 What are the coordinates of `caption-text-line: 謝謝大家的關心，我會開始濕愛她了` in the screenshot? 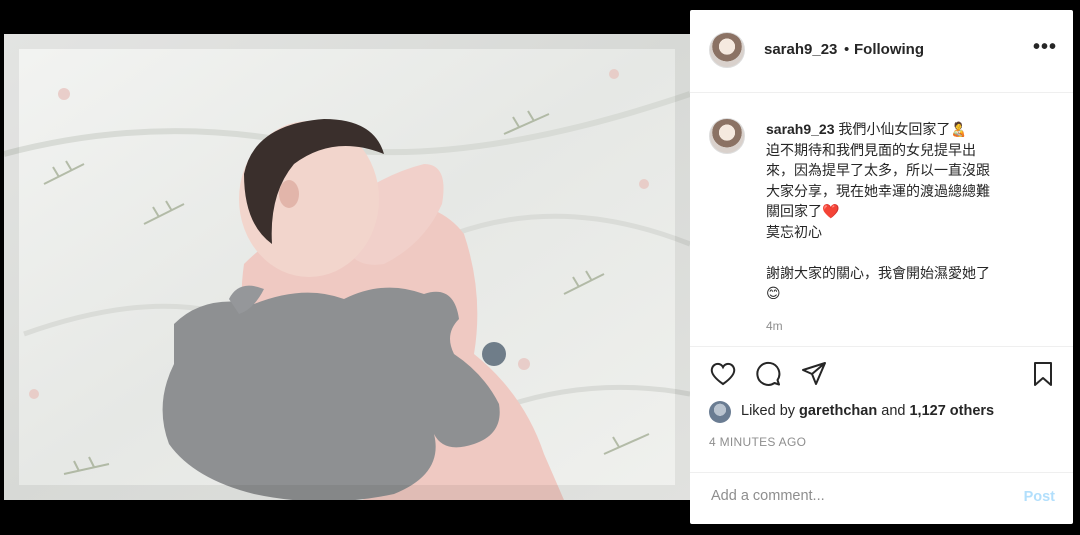 It's located at (878, 272).